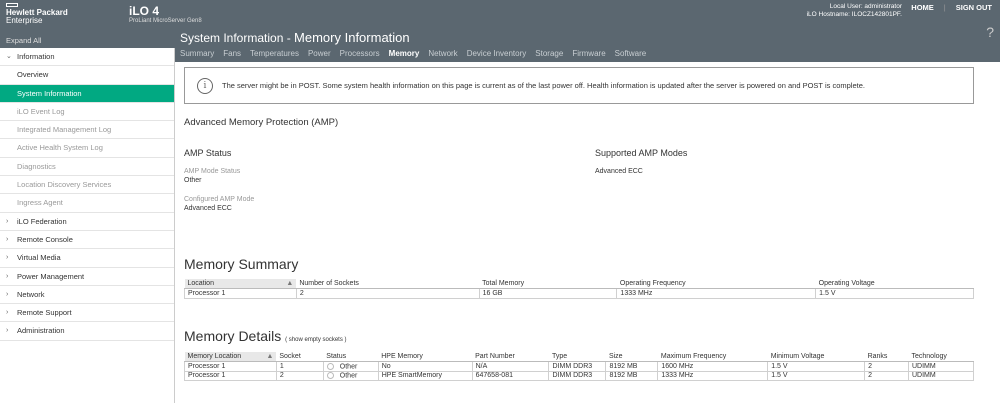 Image resolution: width=1000 pixels, height=403 pixels. I want to click on chevron-down-icon: ⌄, so click(9, 56).